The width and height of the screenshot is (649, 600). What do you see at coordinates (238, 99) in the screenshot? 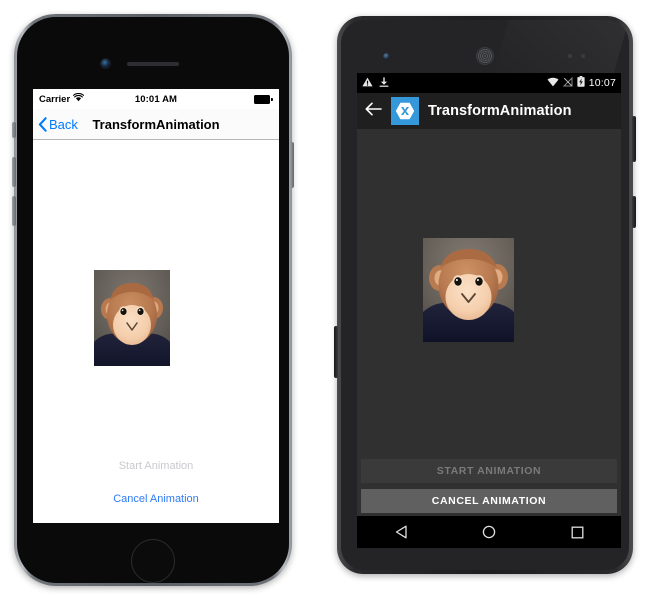
I see `ios-status-right` at bounding box center [238, 99].